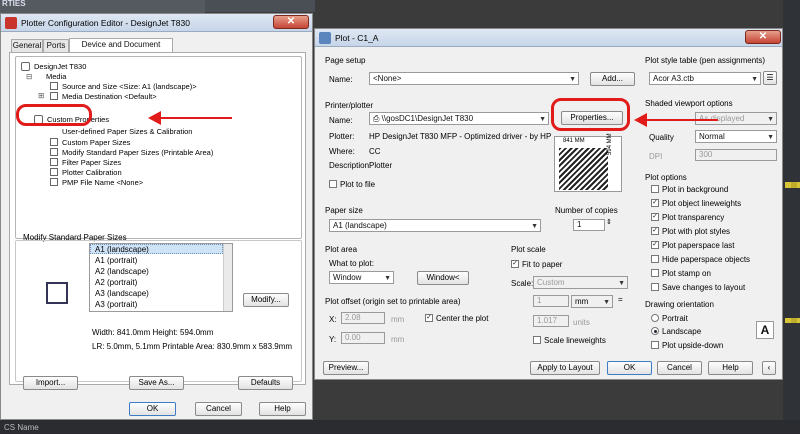 The image size is (800, 434). What do you see at coordinates (116, 260) in the screenshot?
I see `list-item: A1 (portrait)` at bounding box center [116, 260].